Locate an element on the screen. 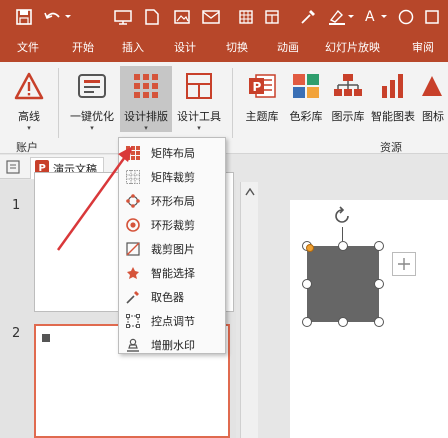  annotation-arrow is located at coordinates (94, 198).